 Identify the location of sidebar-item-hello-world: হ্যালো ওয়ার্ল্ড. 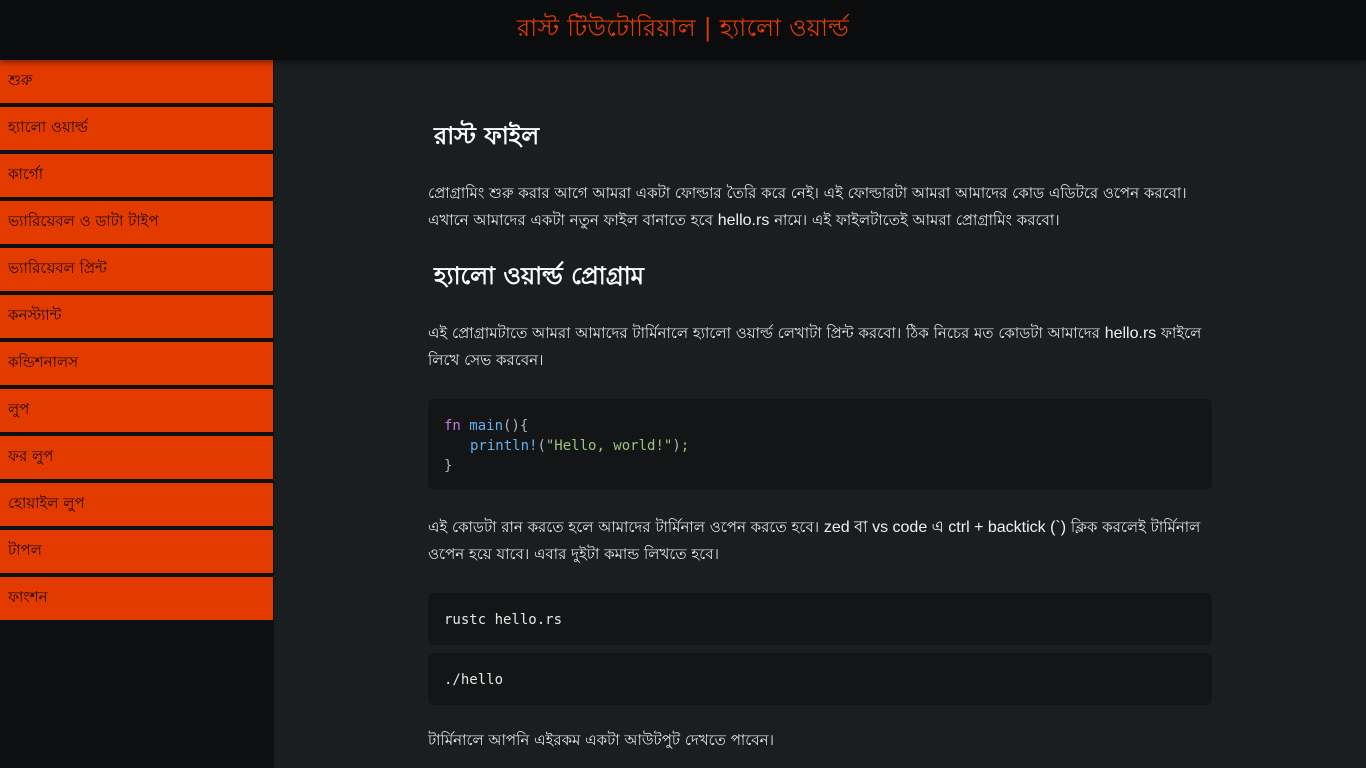
(136, 128).